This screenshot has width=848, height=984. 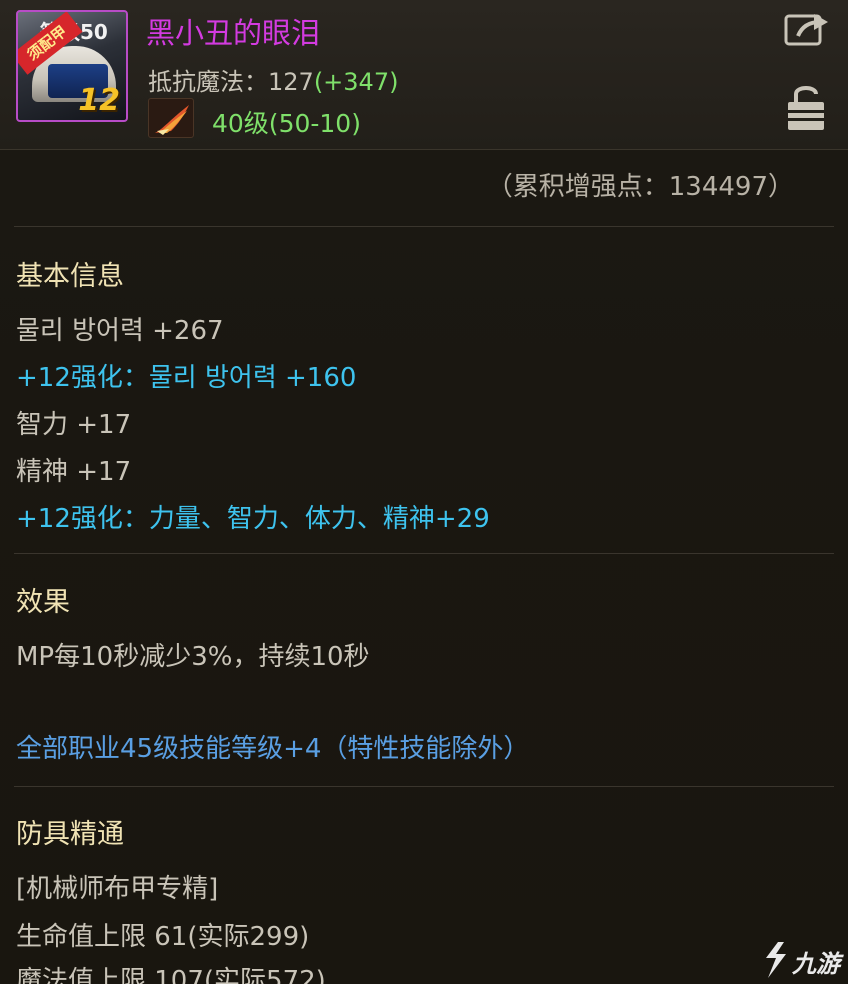 What do you see at coordinates (72, 66) in the screenshot?
I see `item-icon: 等级50 须配甲 12` at bounding box center [72, 66].